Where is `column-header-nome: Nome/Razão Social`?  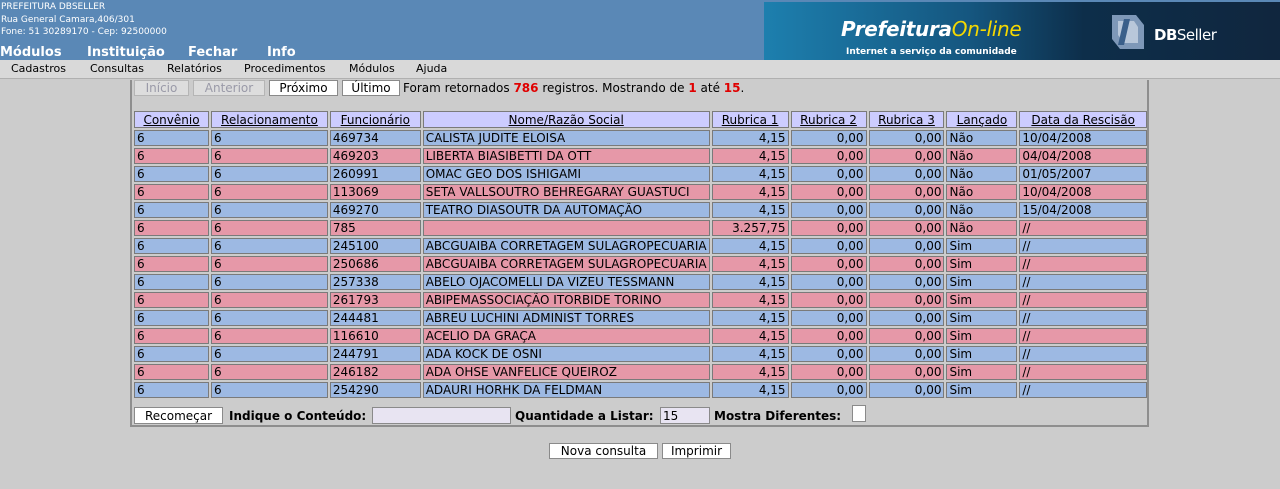 column-header-nome: Nome/Razão Social is located at coordinates (566, 119).